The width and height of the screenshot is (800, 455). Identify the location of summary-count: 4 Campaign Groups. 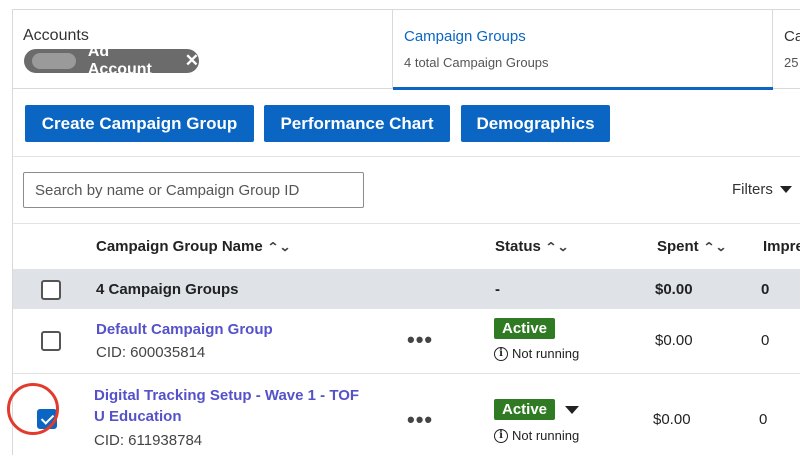
(167, 289).